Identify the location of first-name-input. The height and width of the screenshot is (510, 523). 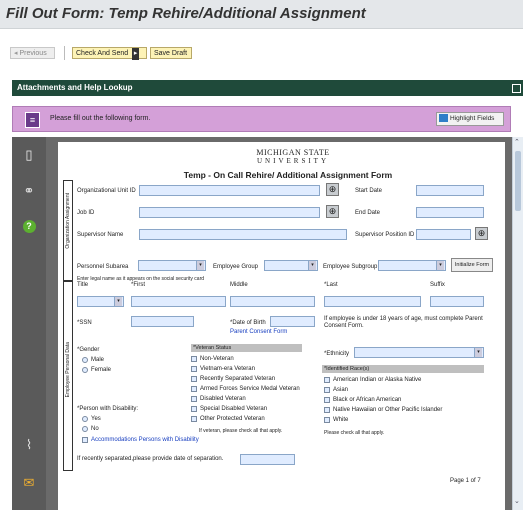
(178, 301).